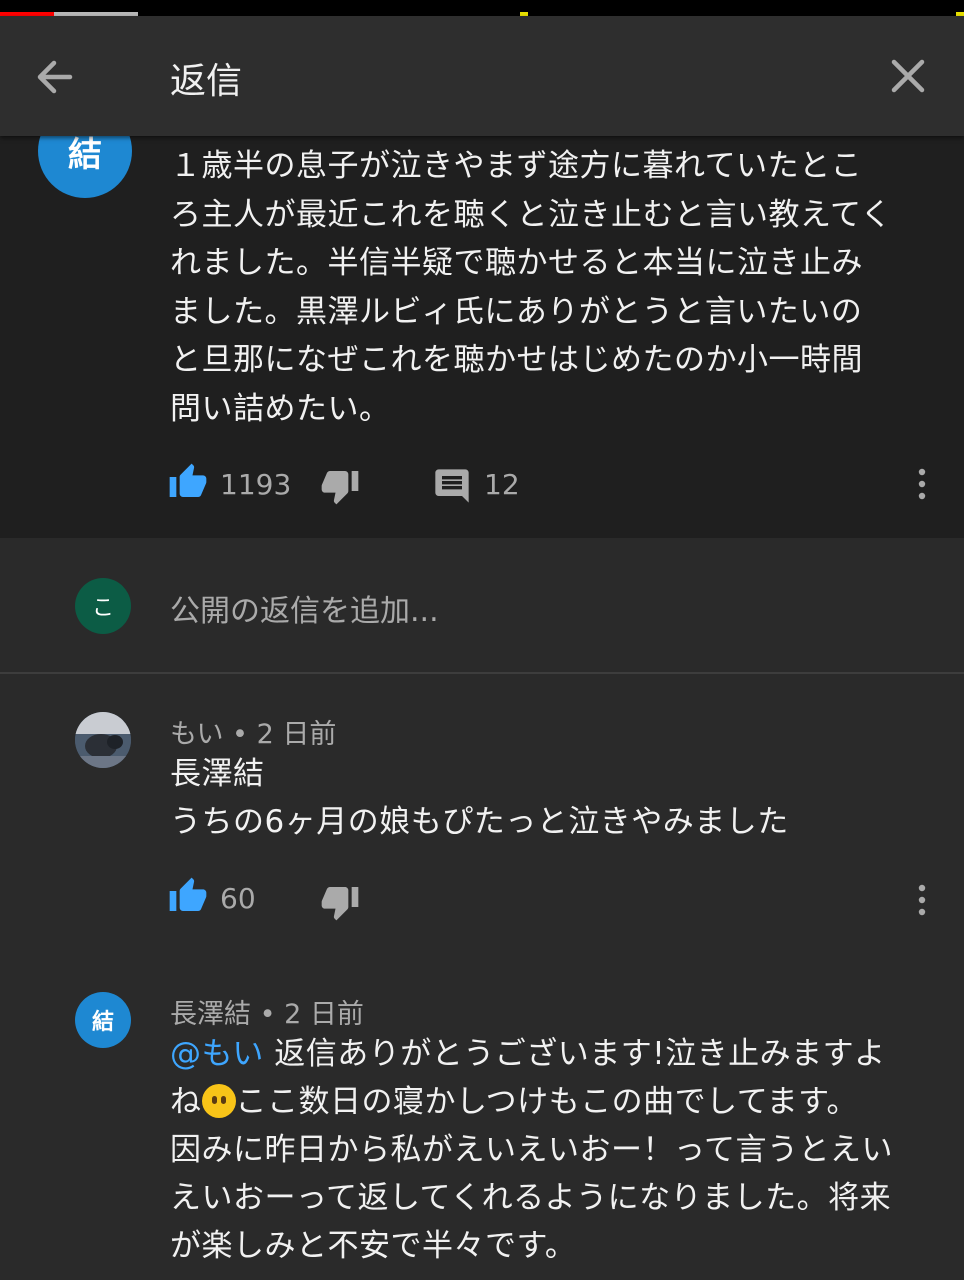 This screenshot has height=1280, width=964. Describe the element at coordinates (516, 263) in the screenshot. I see `comment-line: れました。半信半疑で聴かせると本当に泣き止み` at that location.